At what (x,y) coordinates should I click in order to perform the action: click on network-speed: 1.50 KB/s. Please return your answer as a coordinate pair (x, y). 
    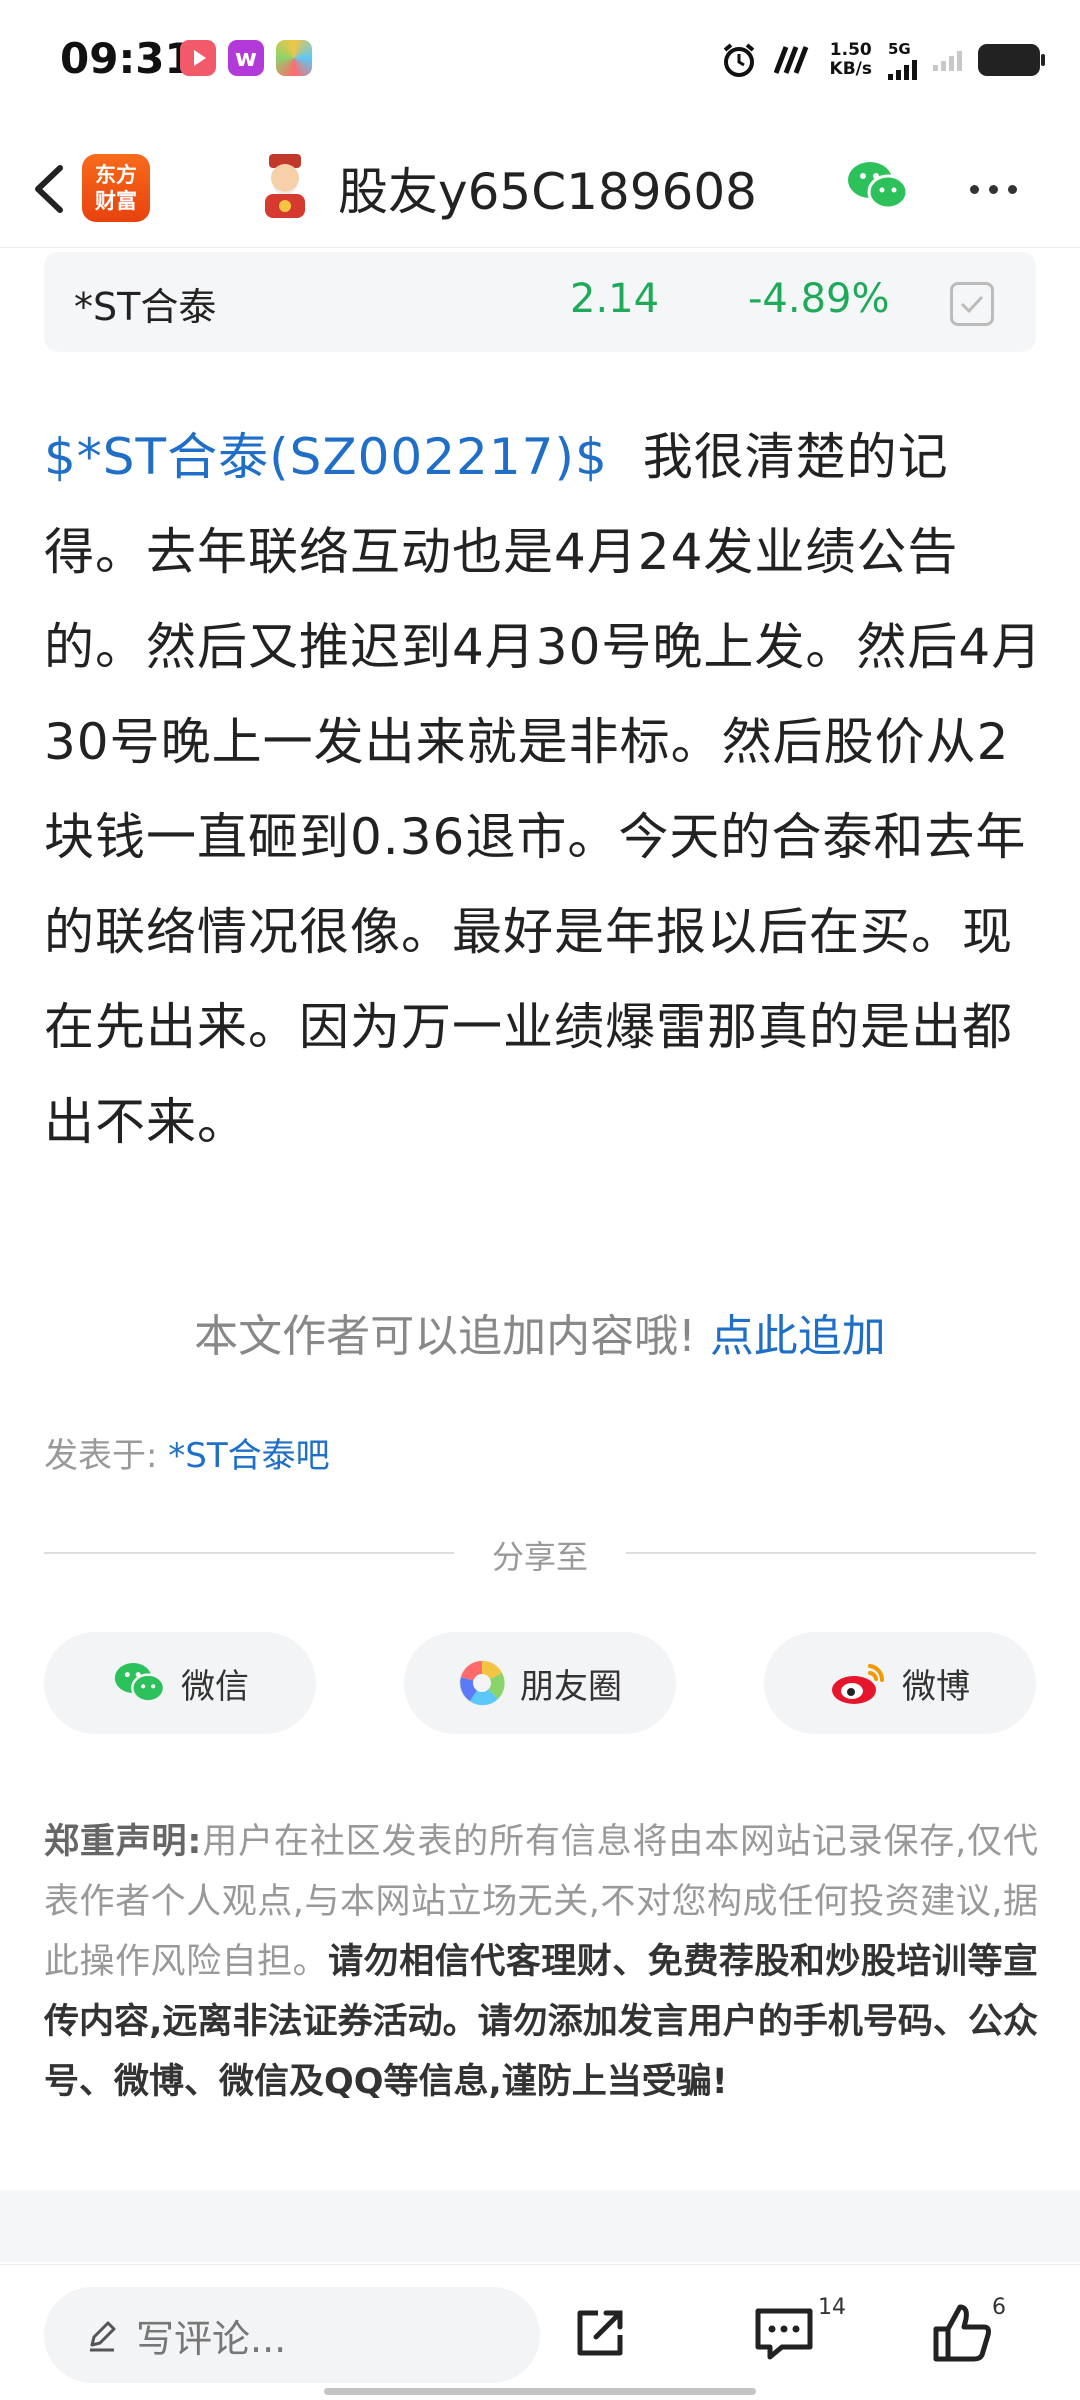
    Looking at the image, I should click on (851, 60).